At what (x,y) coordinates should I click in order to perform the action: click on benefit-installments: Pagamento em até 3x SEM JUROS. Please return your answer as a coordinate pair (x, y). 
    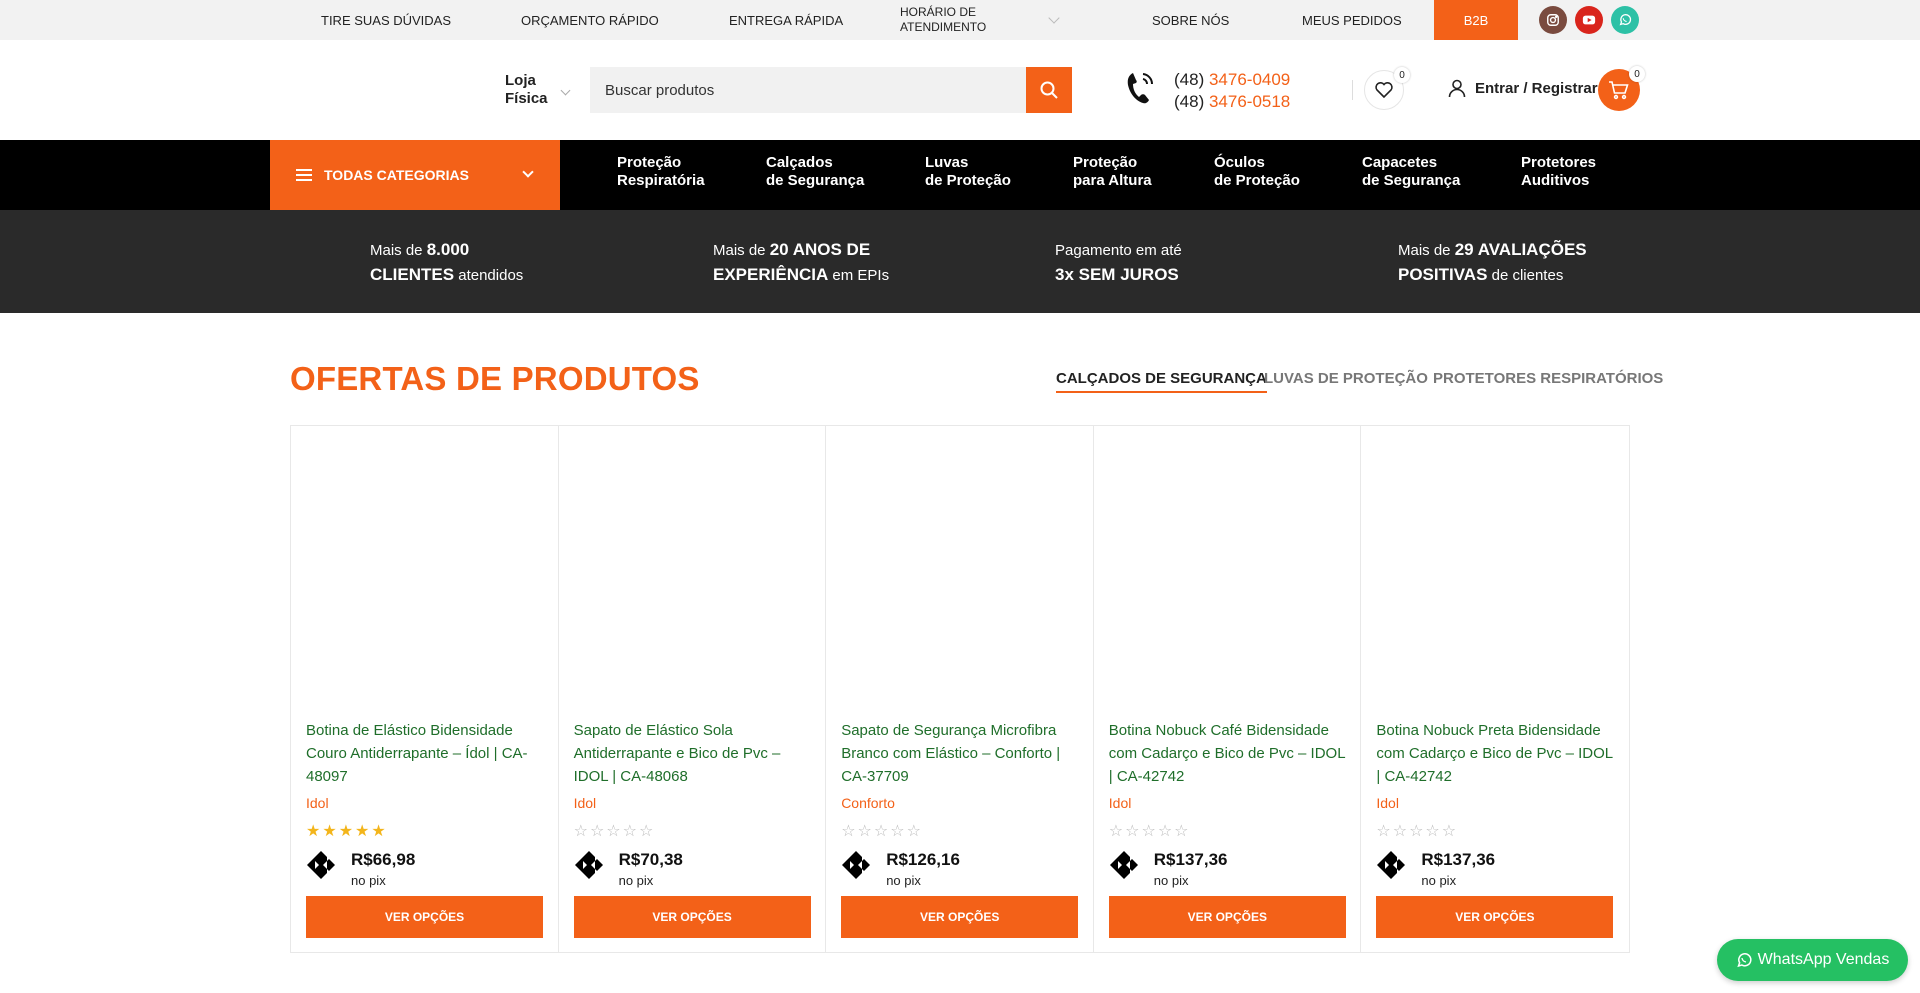
    Looking at the image, I should click on (1118, 263).